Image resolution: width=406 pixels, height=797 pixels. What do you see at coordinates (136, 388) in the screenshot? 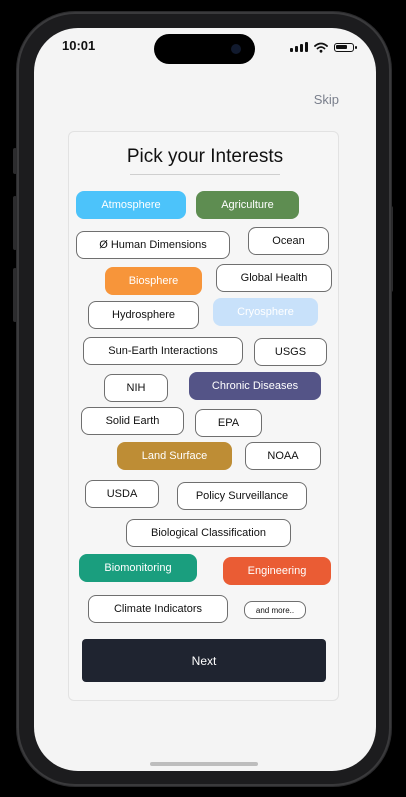
I see `chip-nih: NIH` at bounding box center [136, 388].